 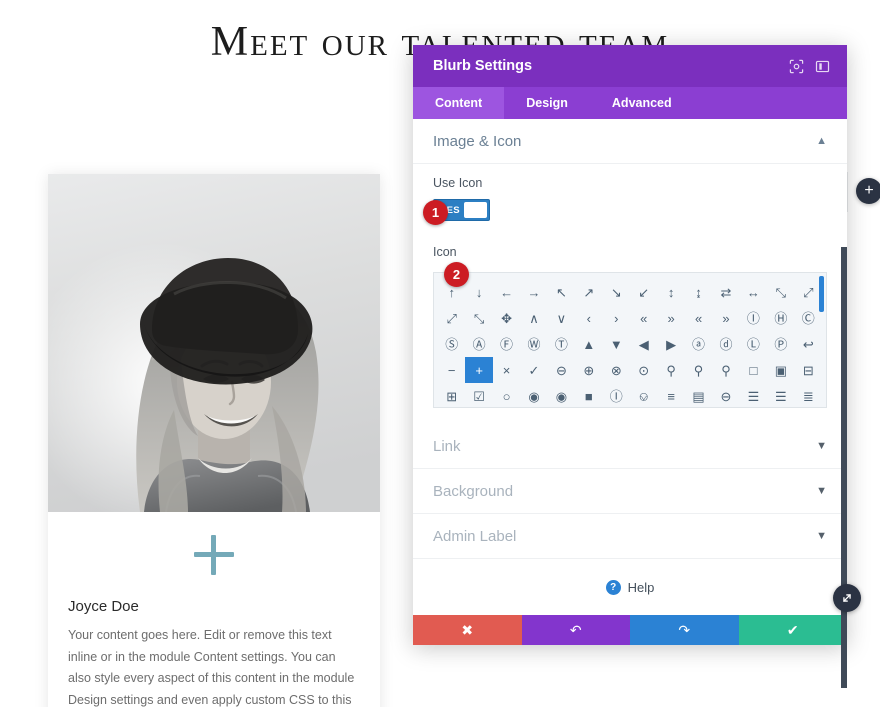 I want to click on help-label: Help, so click(x=641, y=587).